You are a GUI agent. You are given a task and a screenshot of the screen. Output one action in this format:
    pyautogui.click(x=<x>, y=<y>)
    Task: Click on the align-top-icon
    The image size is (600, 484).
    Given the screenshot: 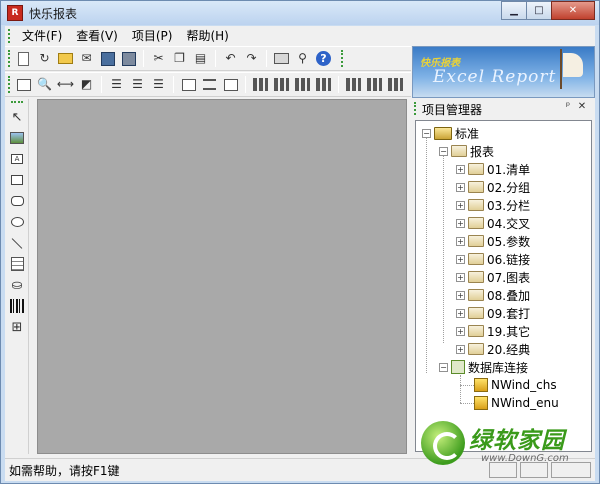 What is the action you would take?
    pyautogui.click(x=188, y=84)
    